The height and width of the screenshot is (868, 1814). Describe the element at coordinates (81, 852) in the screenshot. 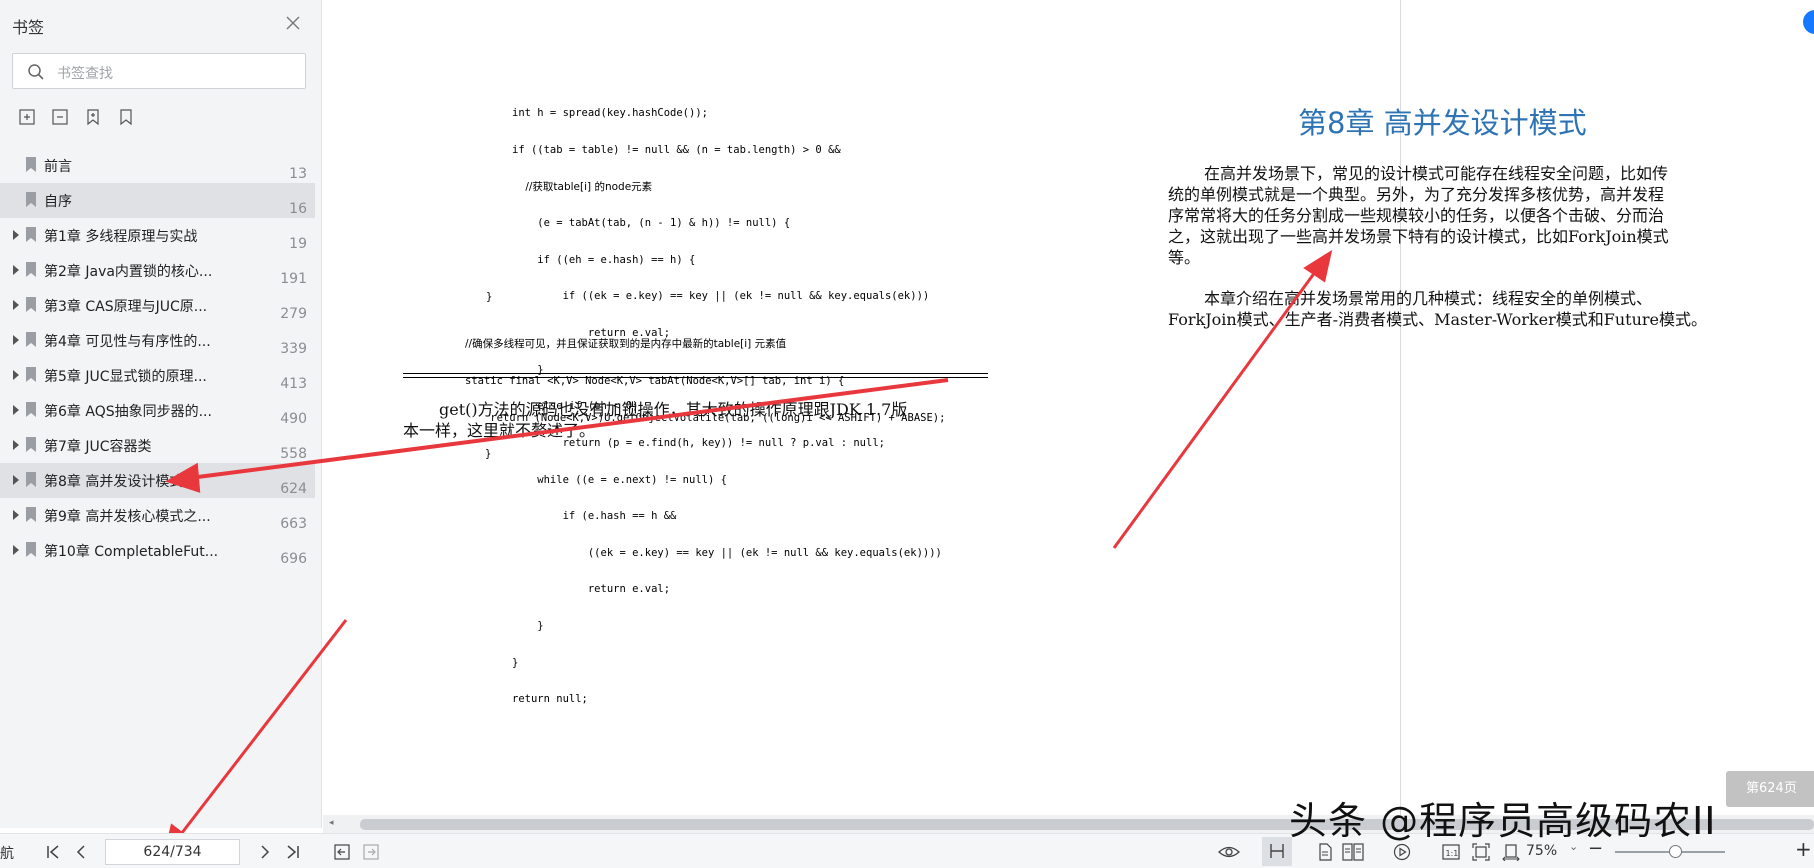

I see `previous-page-icon` at that location.